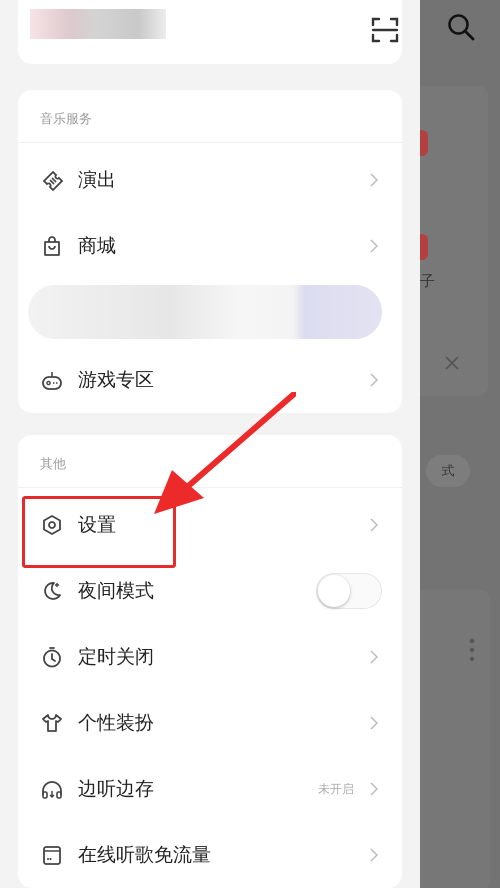 Image resolution: width=500 pixels, height=888 pixels. Describe the element at coordinates (53, 465) in the screenshot. I see `section-title: 其他` at that location.